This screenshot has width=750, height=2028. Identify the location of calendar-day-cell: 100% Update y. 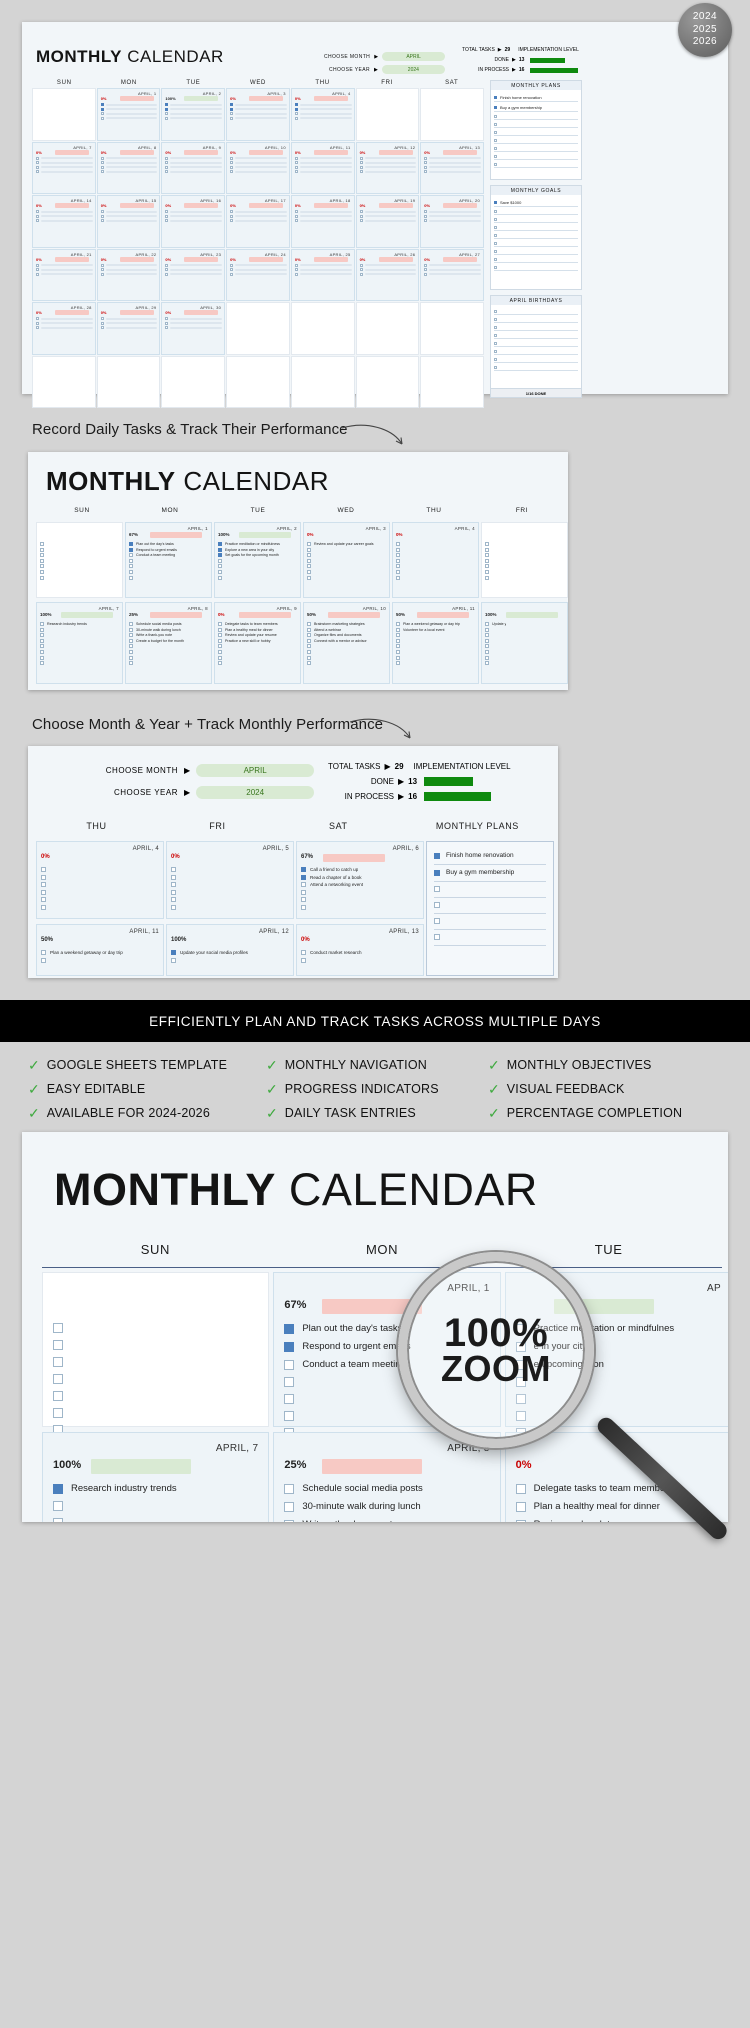
(524, 643).